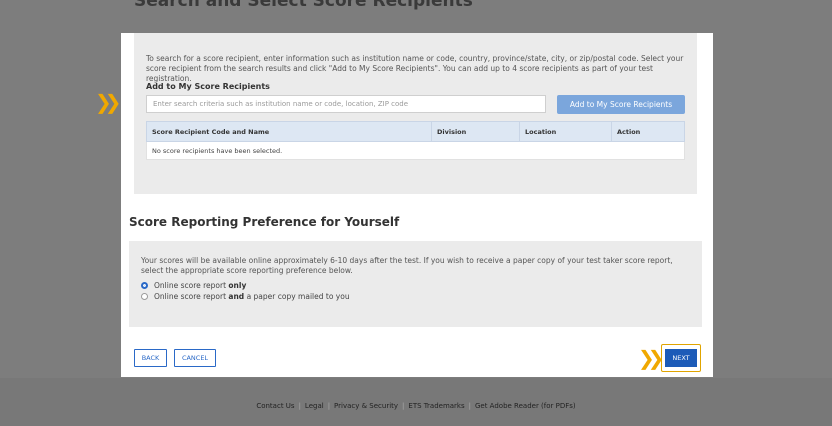  I want to click on ets-trademarks-link: ETS Trademarks, so click(436, 406).